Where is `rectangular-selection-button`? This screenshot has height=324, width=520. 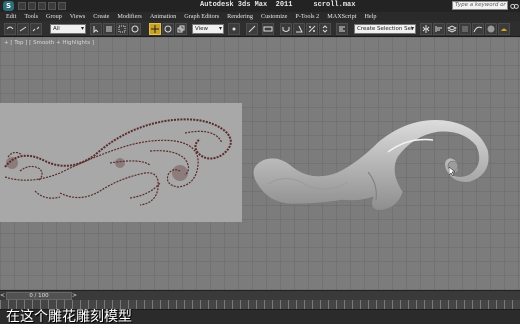 rectangular-selection-button is located at coordinates (122, 29).